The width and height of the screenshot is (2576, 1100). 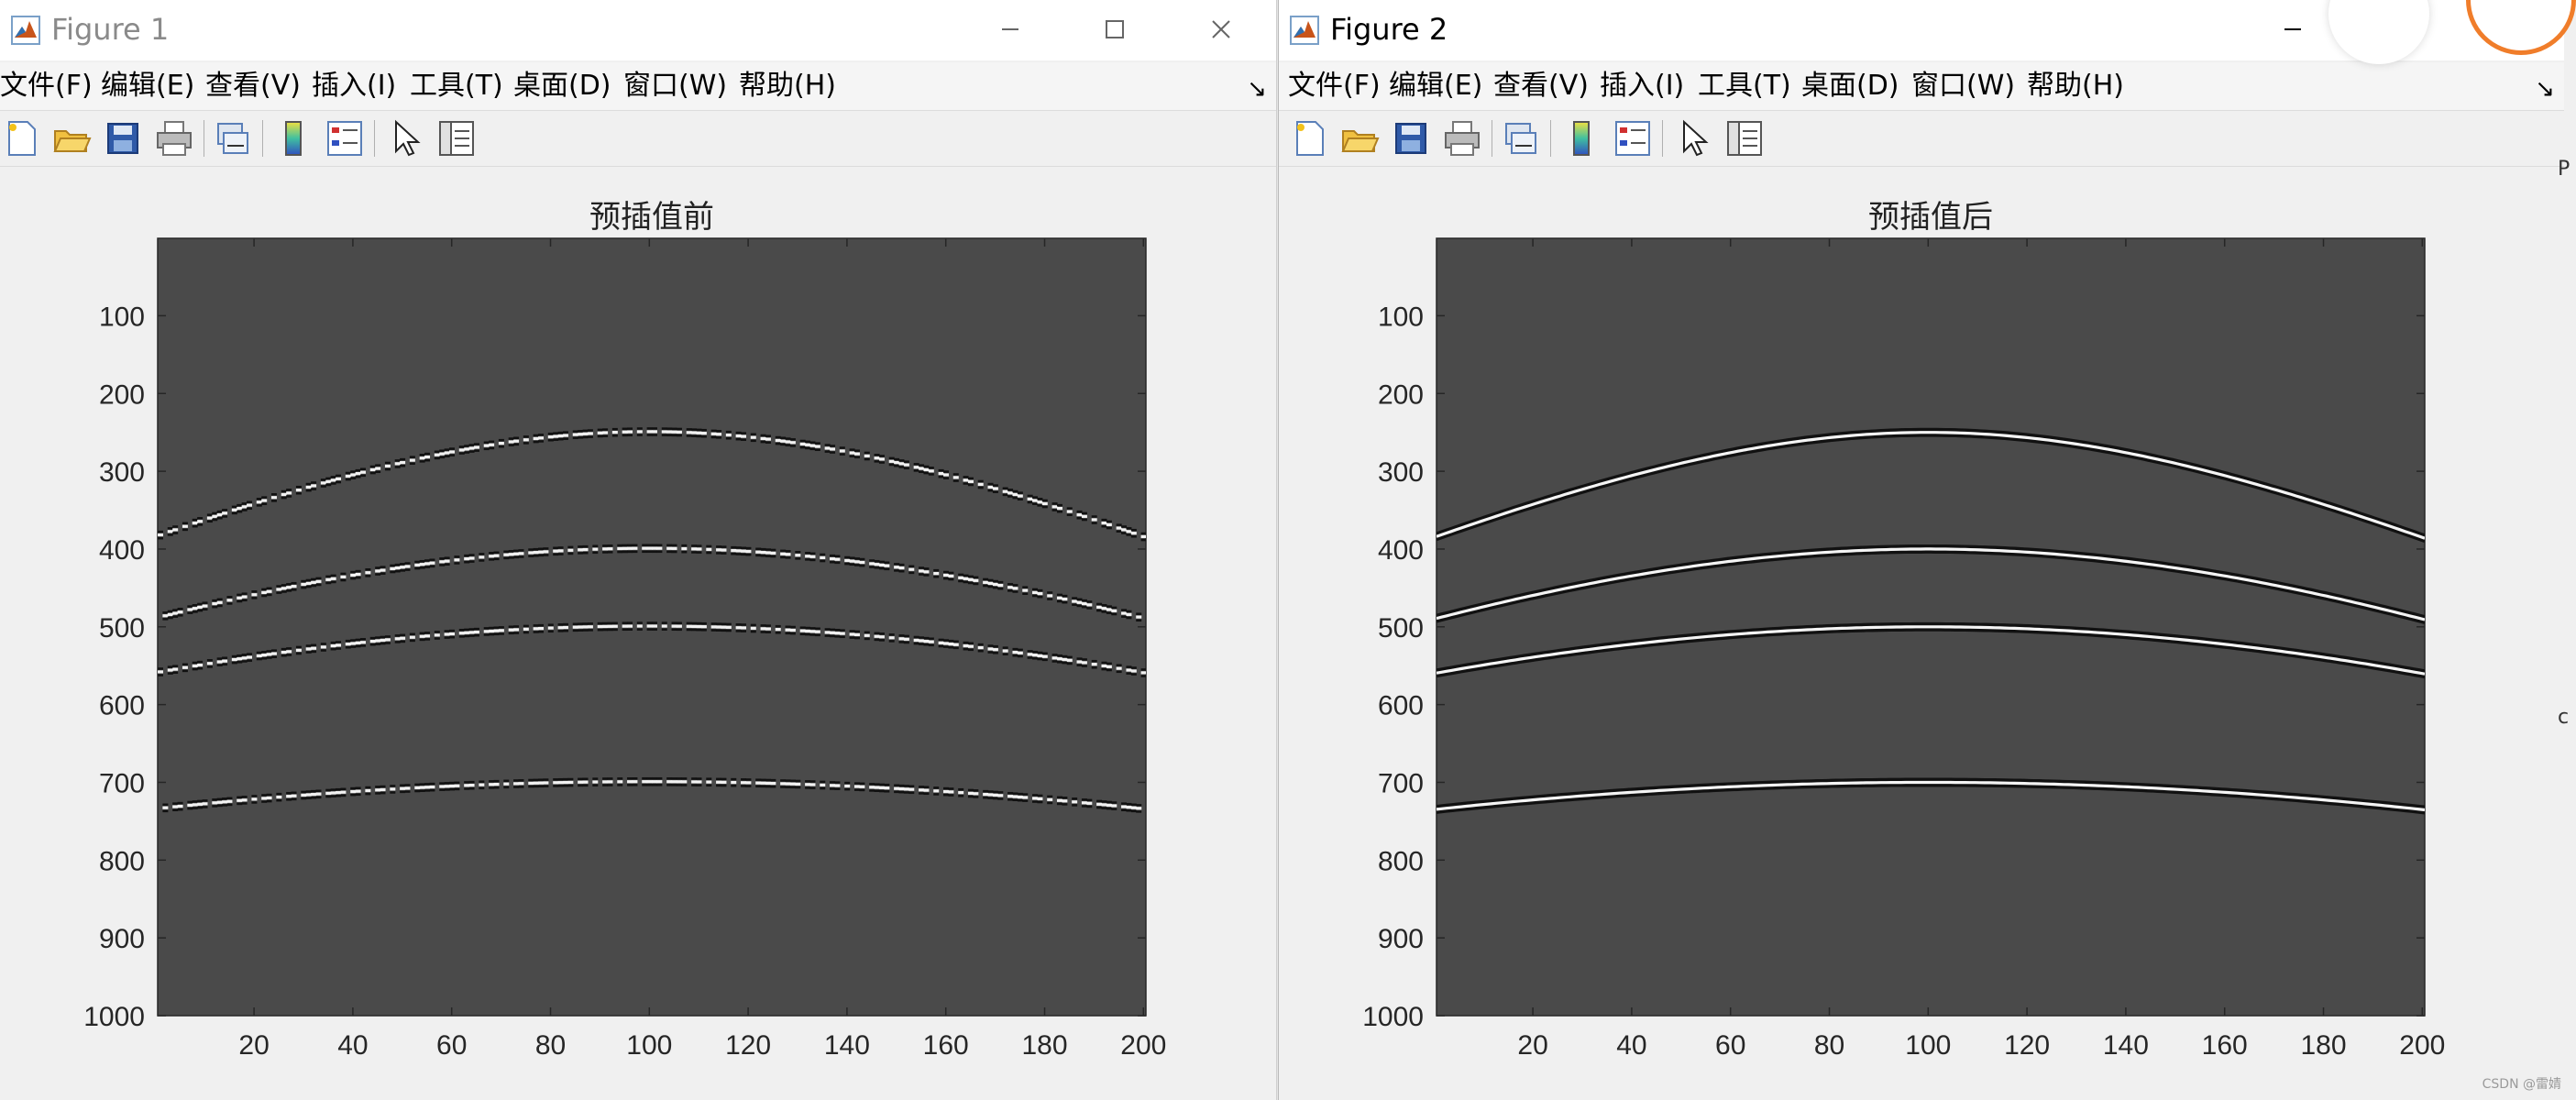 I want to click on plot-title: 预插值前, so click(x=651, y=217).